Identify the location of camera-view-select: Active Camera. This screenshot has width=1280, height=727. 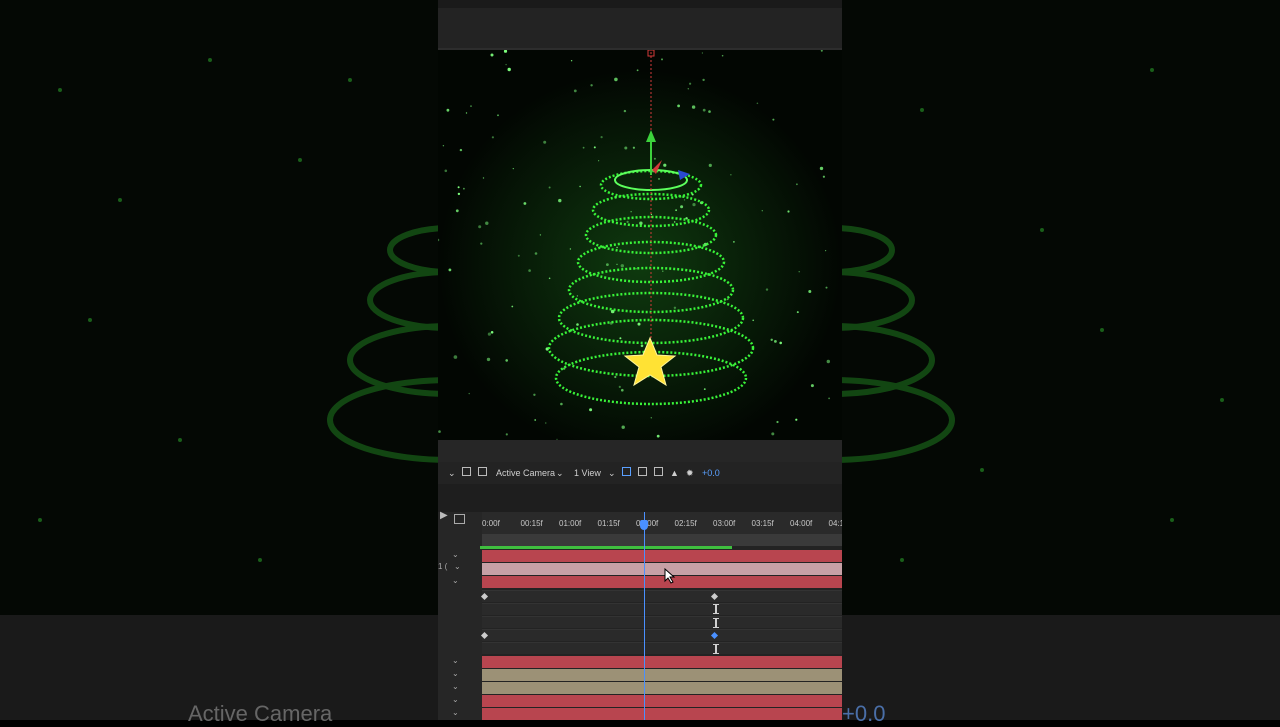
(525, 473).